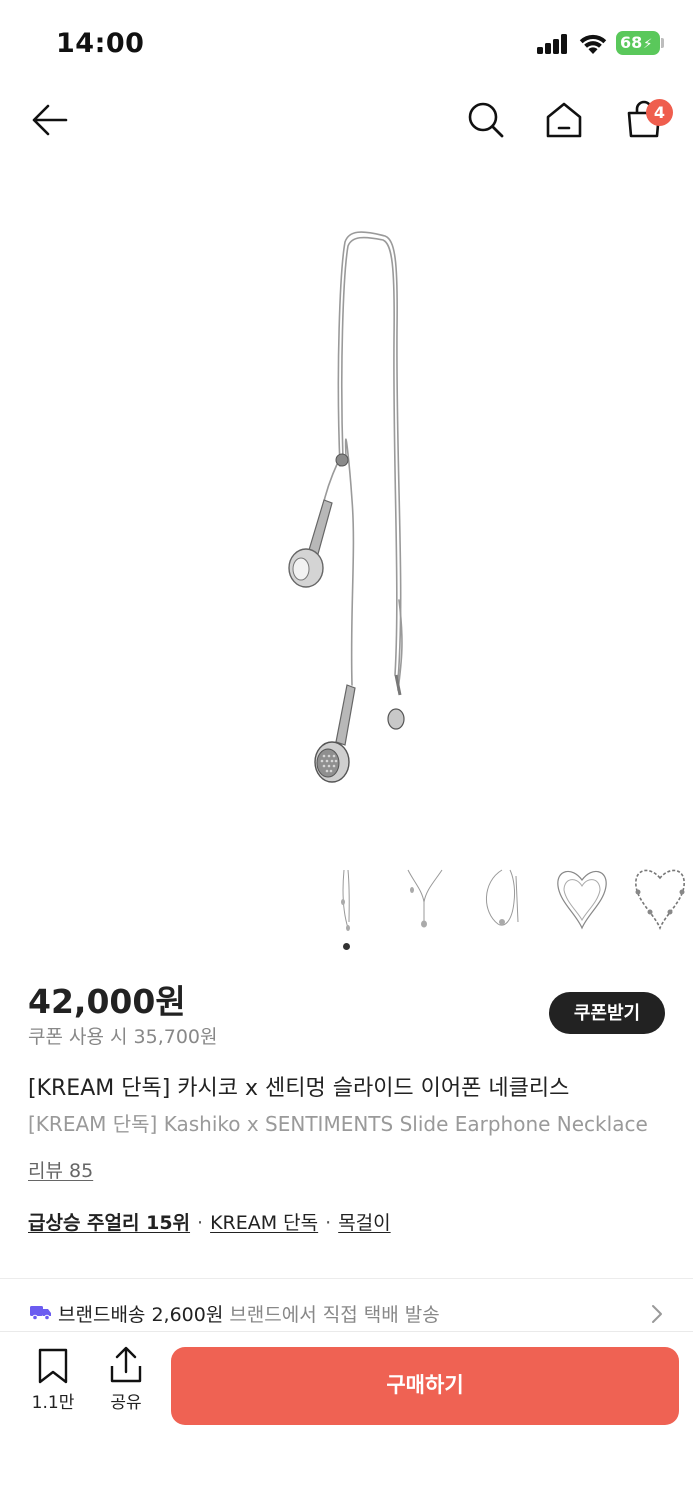 The width and height of the screenshot is (693, 1500). What do you see at coordinates (40, 1313) in the screenshot?
I see `truck-icon` at bounding box center [40, 1313].